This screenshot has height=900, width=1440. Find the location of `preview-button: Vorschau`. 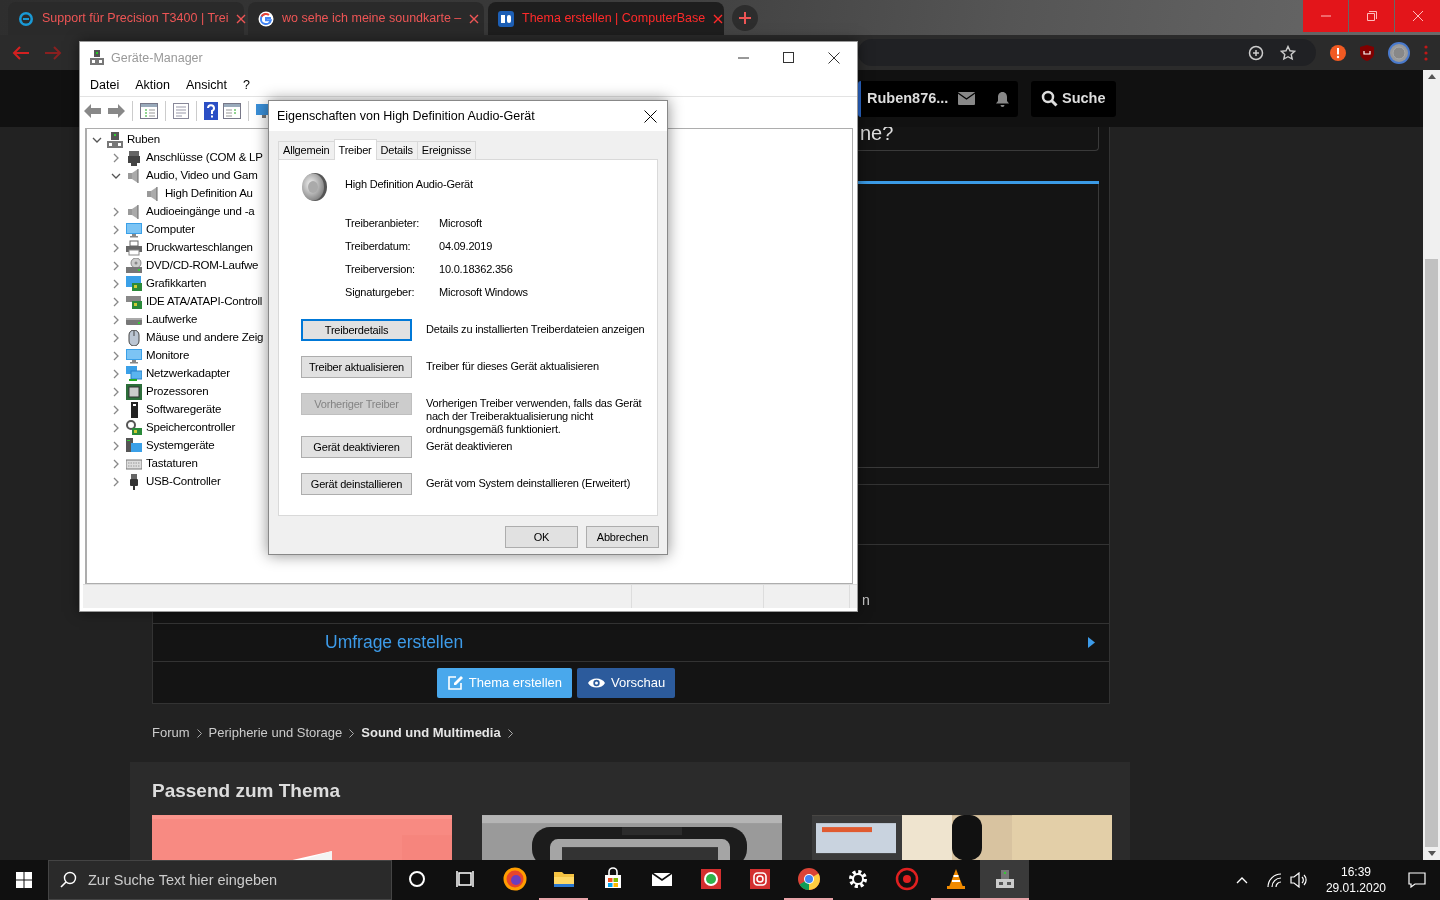

preview-button: Vorschau is located at coordinates (626, 682).